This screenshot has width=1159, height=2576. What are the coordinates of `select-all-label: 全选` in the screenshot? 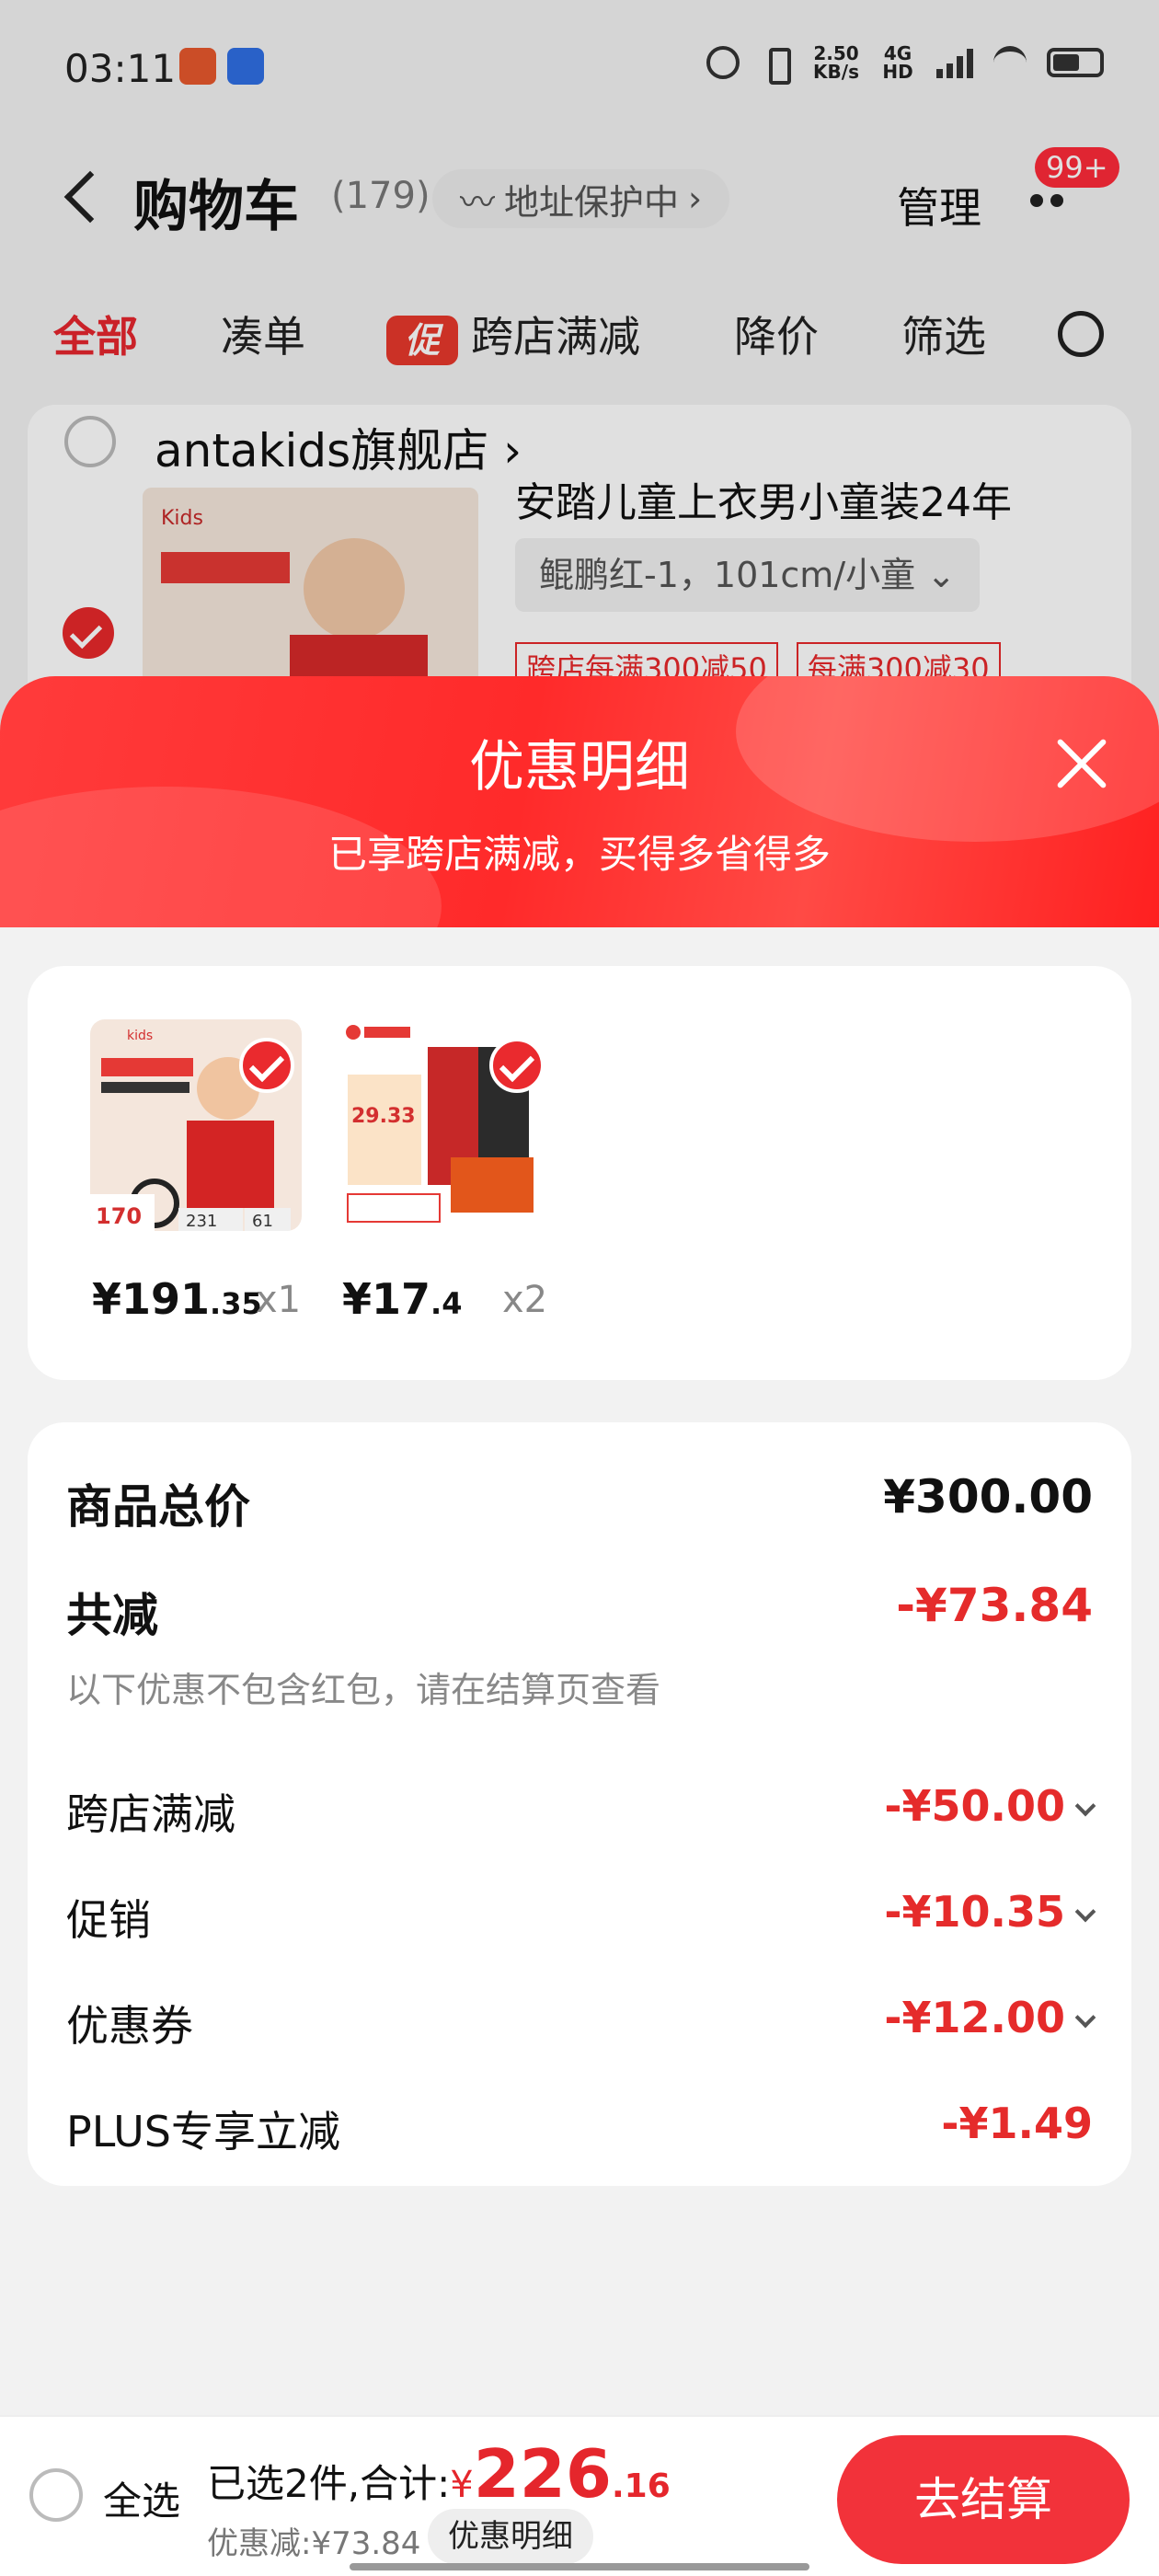 It's located at (141, 2498).